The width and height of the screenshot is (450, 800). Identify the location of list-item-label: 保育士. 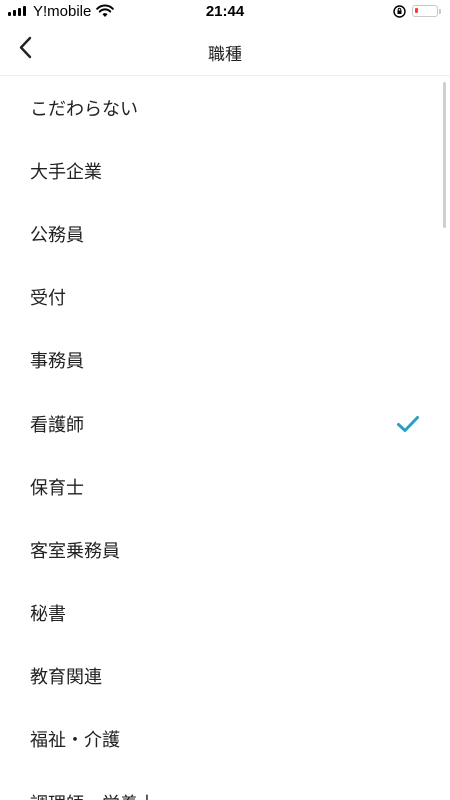
(57, 488).